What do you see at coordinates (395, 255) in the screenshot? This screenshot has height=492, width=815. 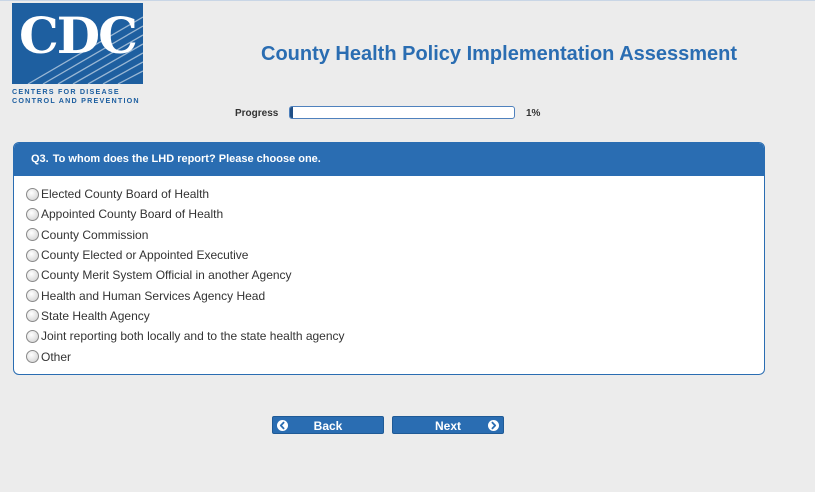 I see `answer-option: County Elected or Appointed Executive` at bounding box center [395, 255].